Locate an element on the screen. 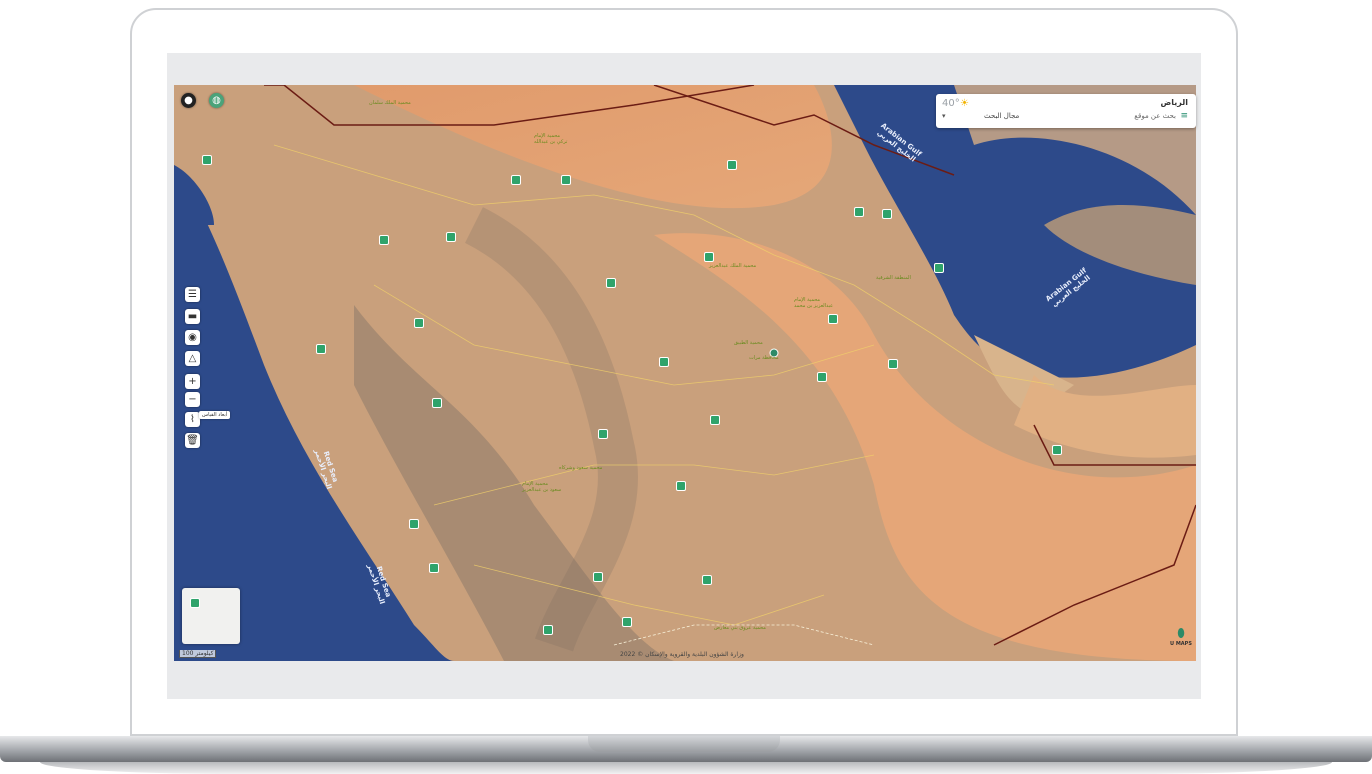  place-label: محمية عروق بني معارض is located at coordinates (740, 628).